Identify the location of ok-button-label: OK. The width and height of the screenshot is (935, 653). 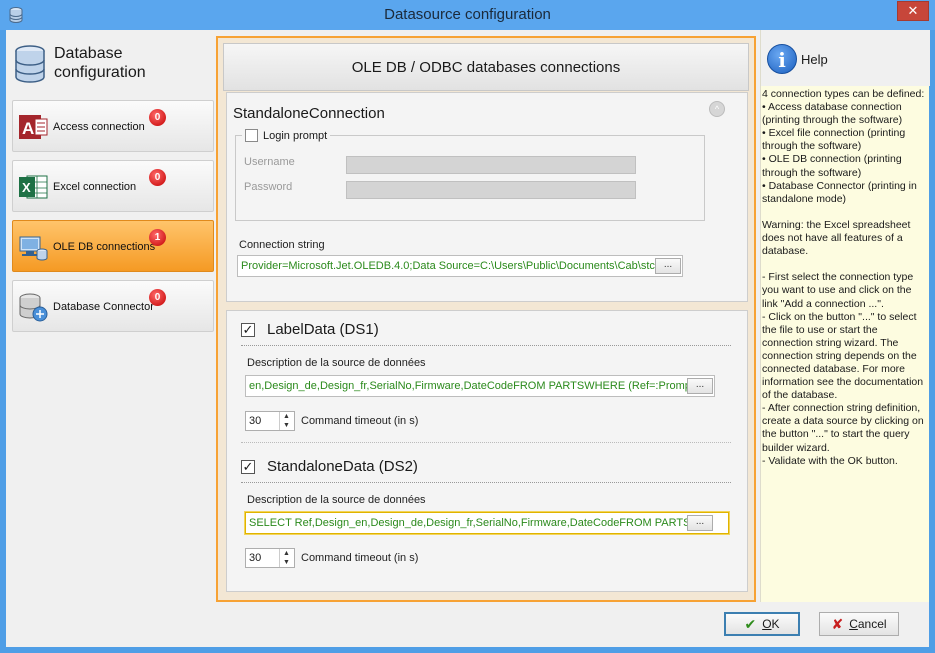
(771, 624).